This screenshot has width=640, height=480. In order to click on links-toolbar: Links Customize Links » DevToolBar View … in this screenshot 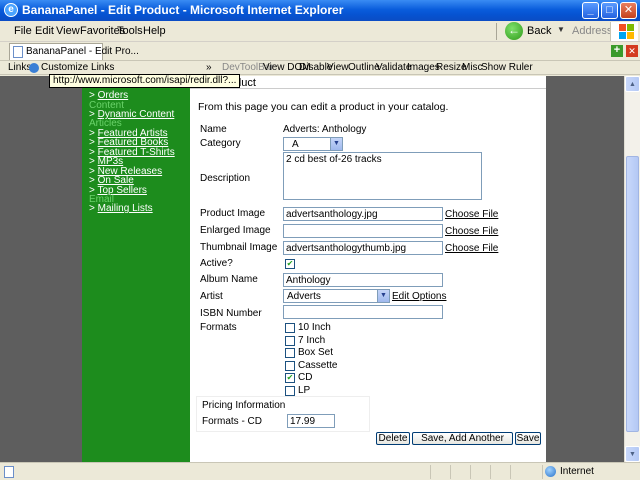, I will do `click(320, 68)`.